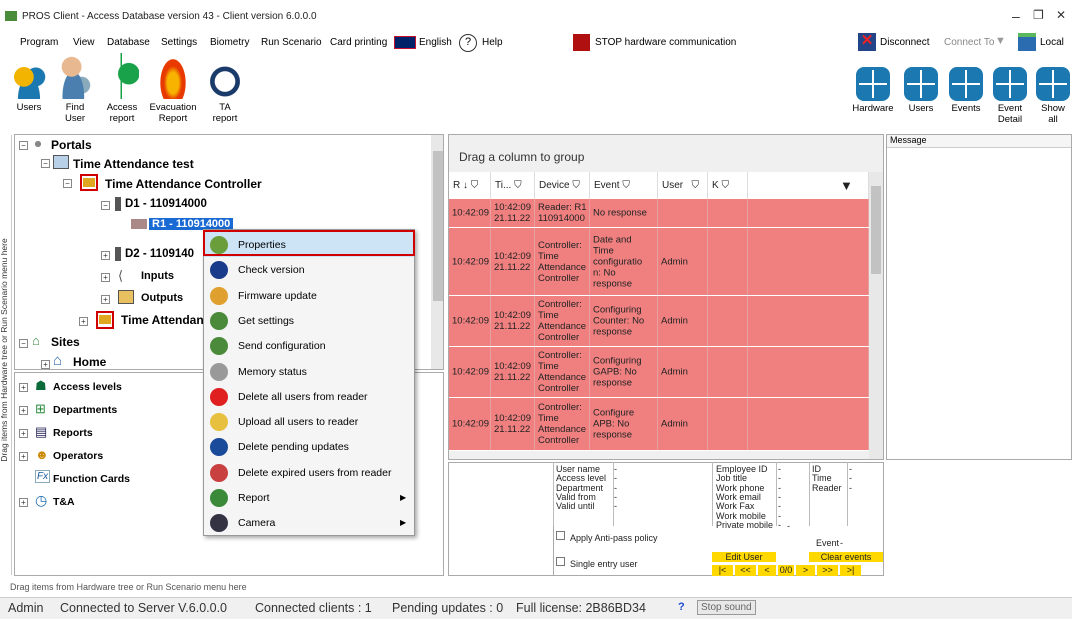  Describe the element at coordinates (162, 320) in the screenshot. I see `tree-ta-other: Time Attendan` at that location.